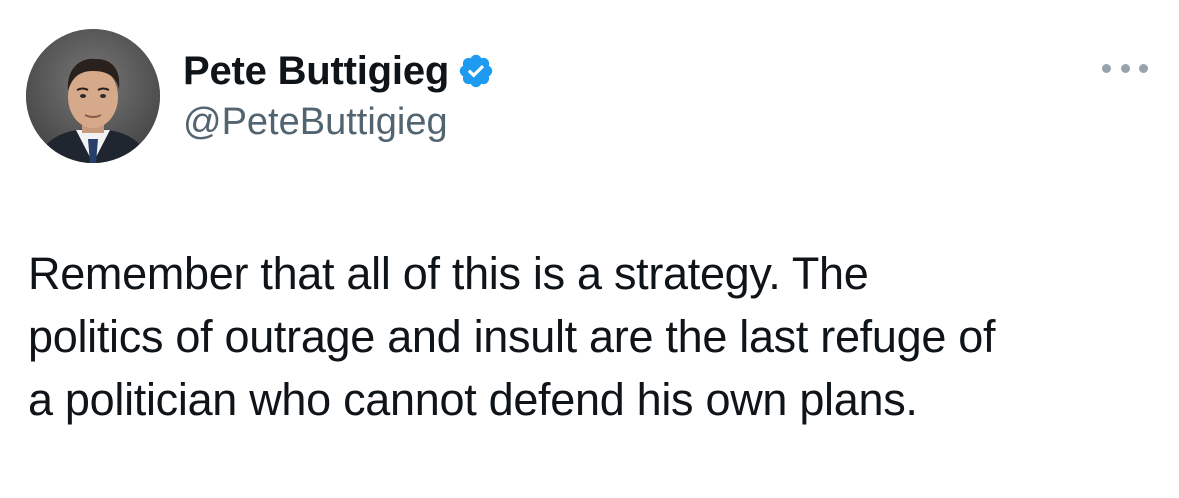 The height and width of the screenshot is (498, 1179). I want to click on display-name: Pete Buttigieg, so click(316, 71).